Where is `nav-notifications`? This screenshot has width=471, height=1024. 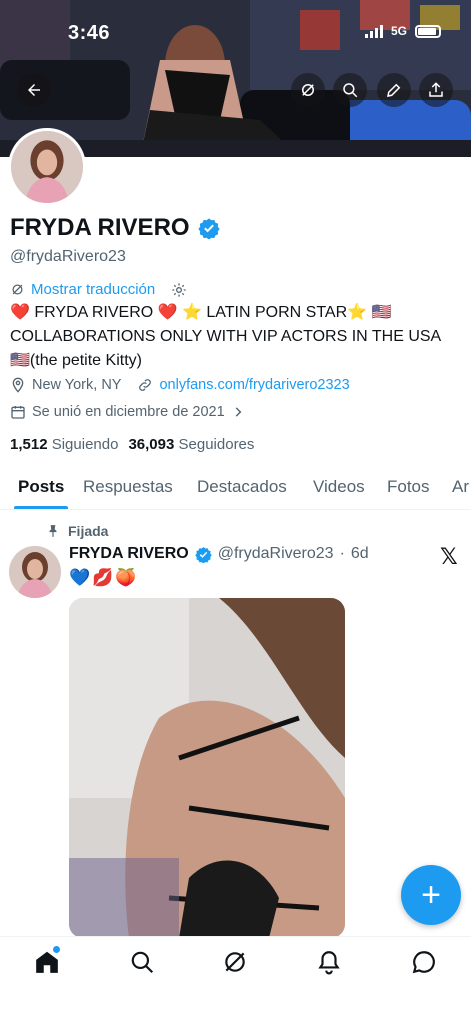 nav-notifications is located at coordinates (330, 963).